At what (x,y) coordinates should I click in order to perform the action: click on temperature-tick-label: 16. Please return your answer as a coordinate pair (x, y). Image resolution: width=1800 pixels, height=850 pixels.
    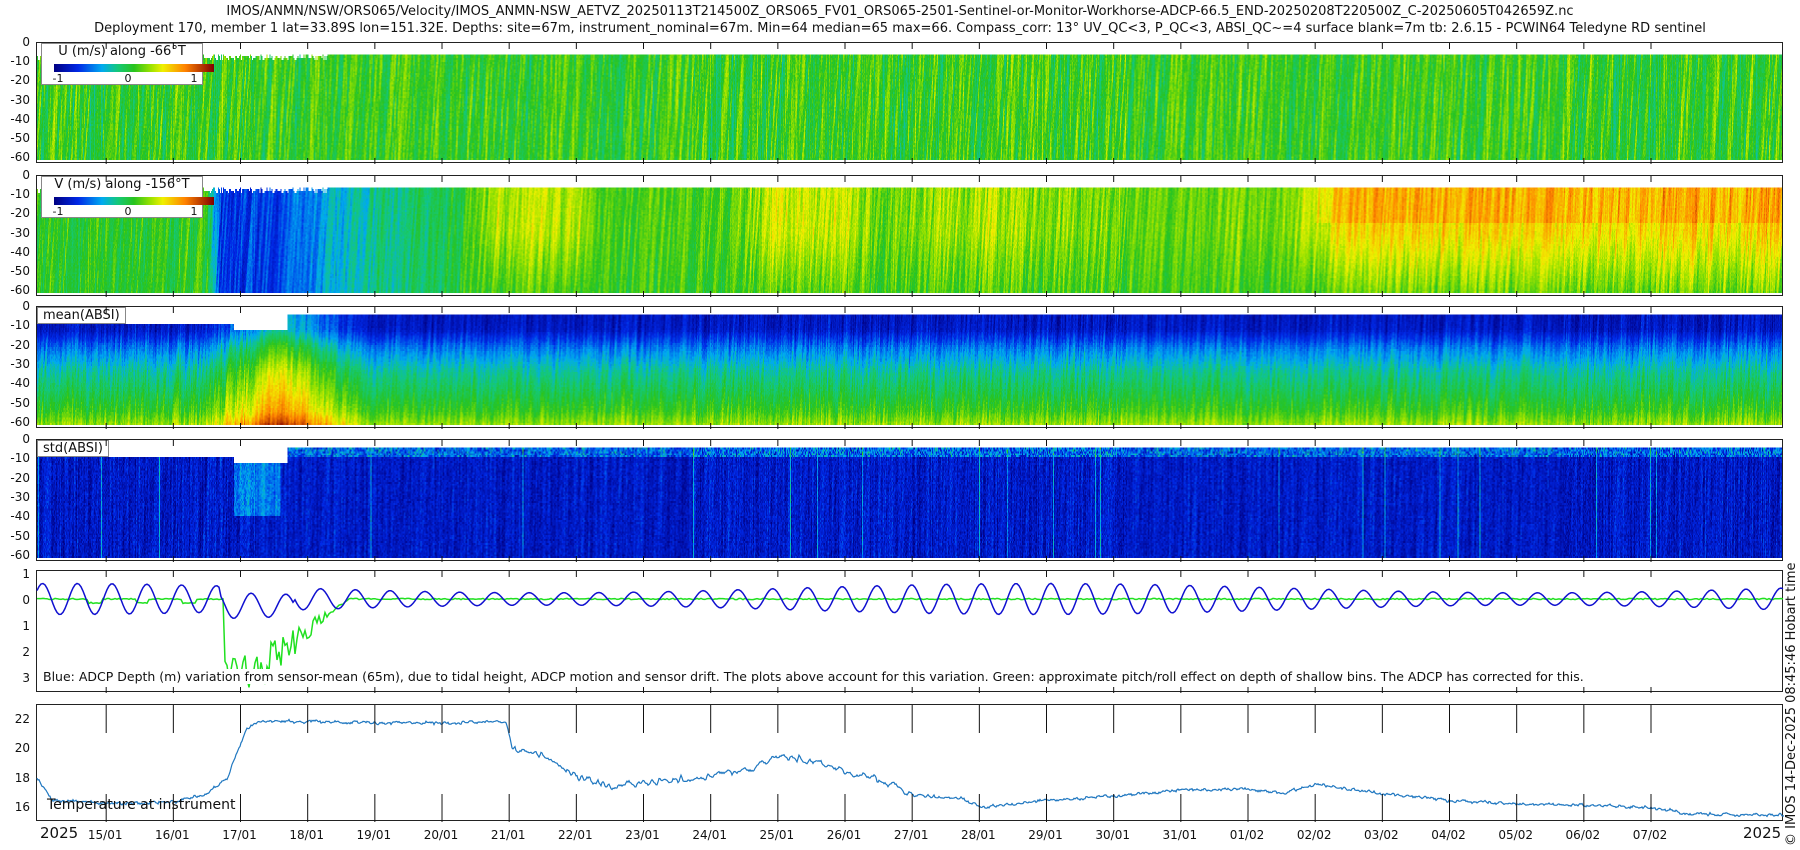
    Looking at the image, I should click on (22, 806).